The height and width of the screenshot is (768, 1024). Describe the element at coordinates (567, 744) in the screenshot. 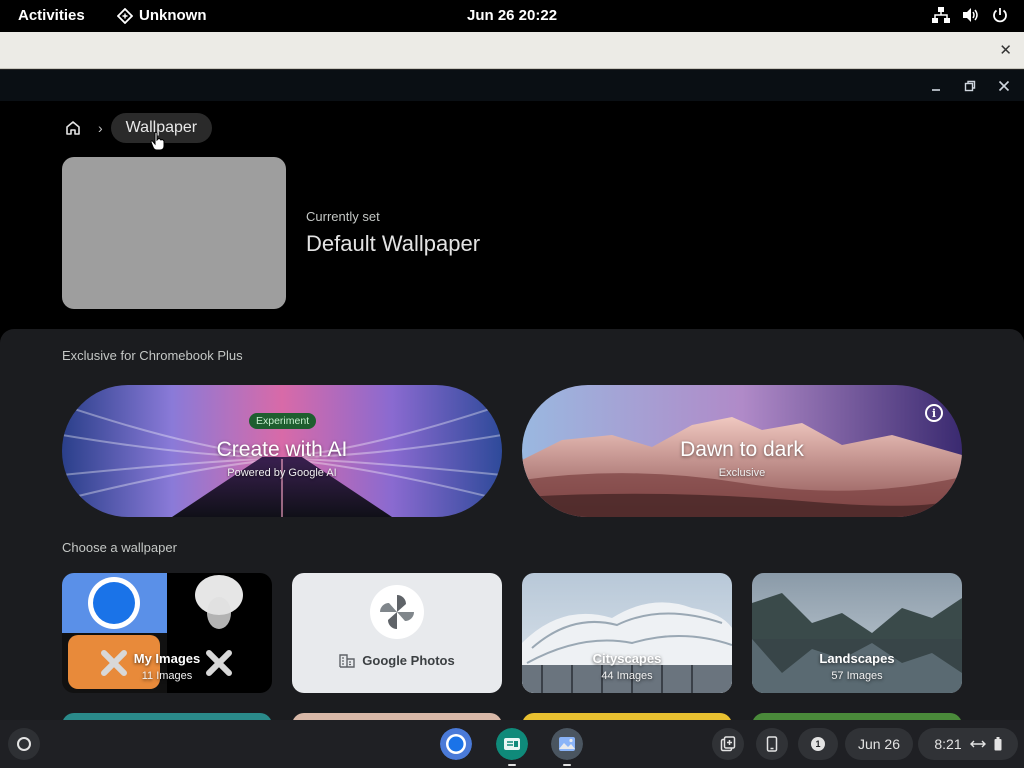

I see `wallpaper-app-icon` at that location.